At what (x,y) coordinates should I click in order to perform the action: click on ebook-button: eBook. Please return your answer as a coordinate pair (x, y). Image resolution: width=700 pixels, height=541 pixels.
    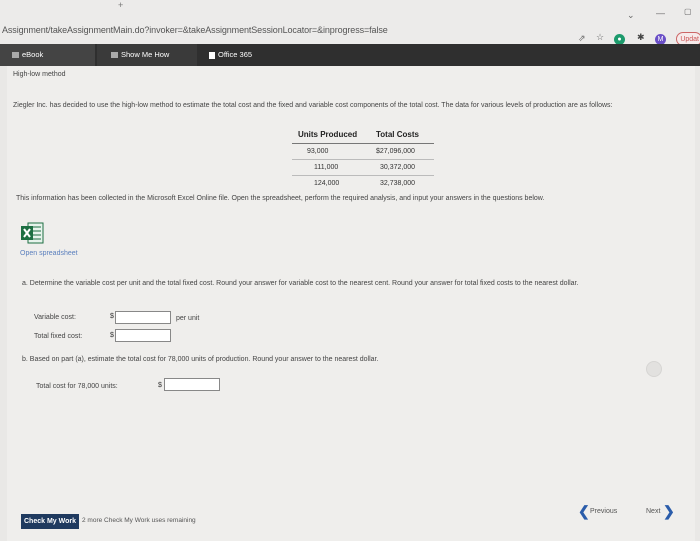
    Looking at the image, I should click on (47, 55).